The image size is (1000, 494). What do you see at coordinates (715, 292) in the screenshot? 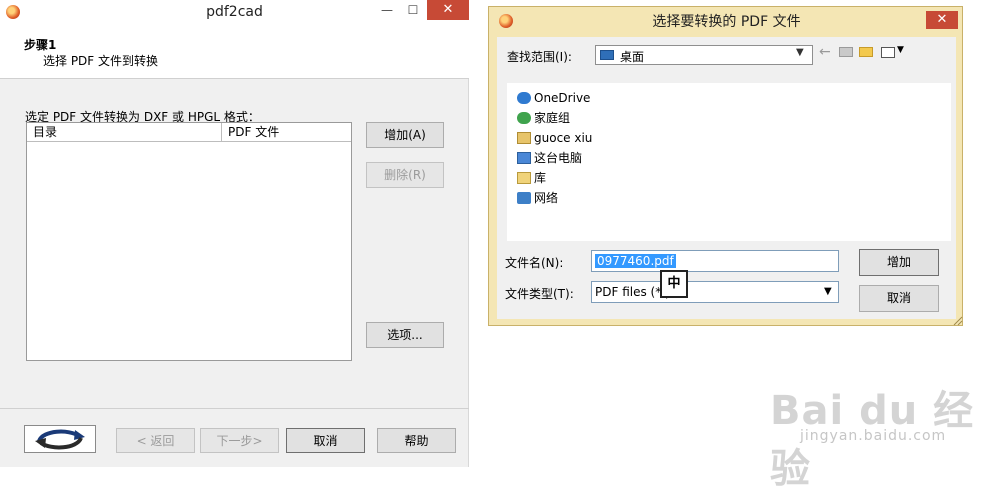
I see `filetype-dropdown: PDF files (*.p ▼` at bounding box center [715, 292].